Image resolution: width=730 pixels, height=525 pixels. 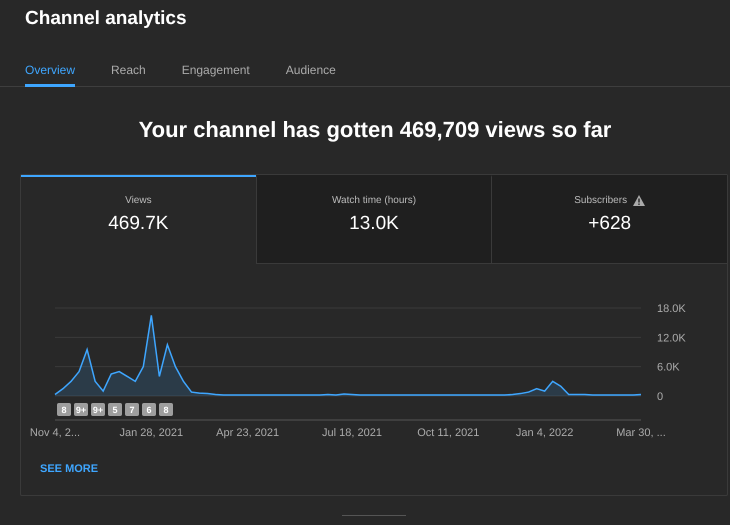 What do you see at coordinates (374, 201) in the screenshot?
I see `metric-label: Watch time (hours)` at bounding box center [374, 201].